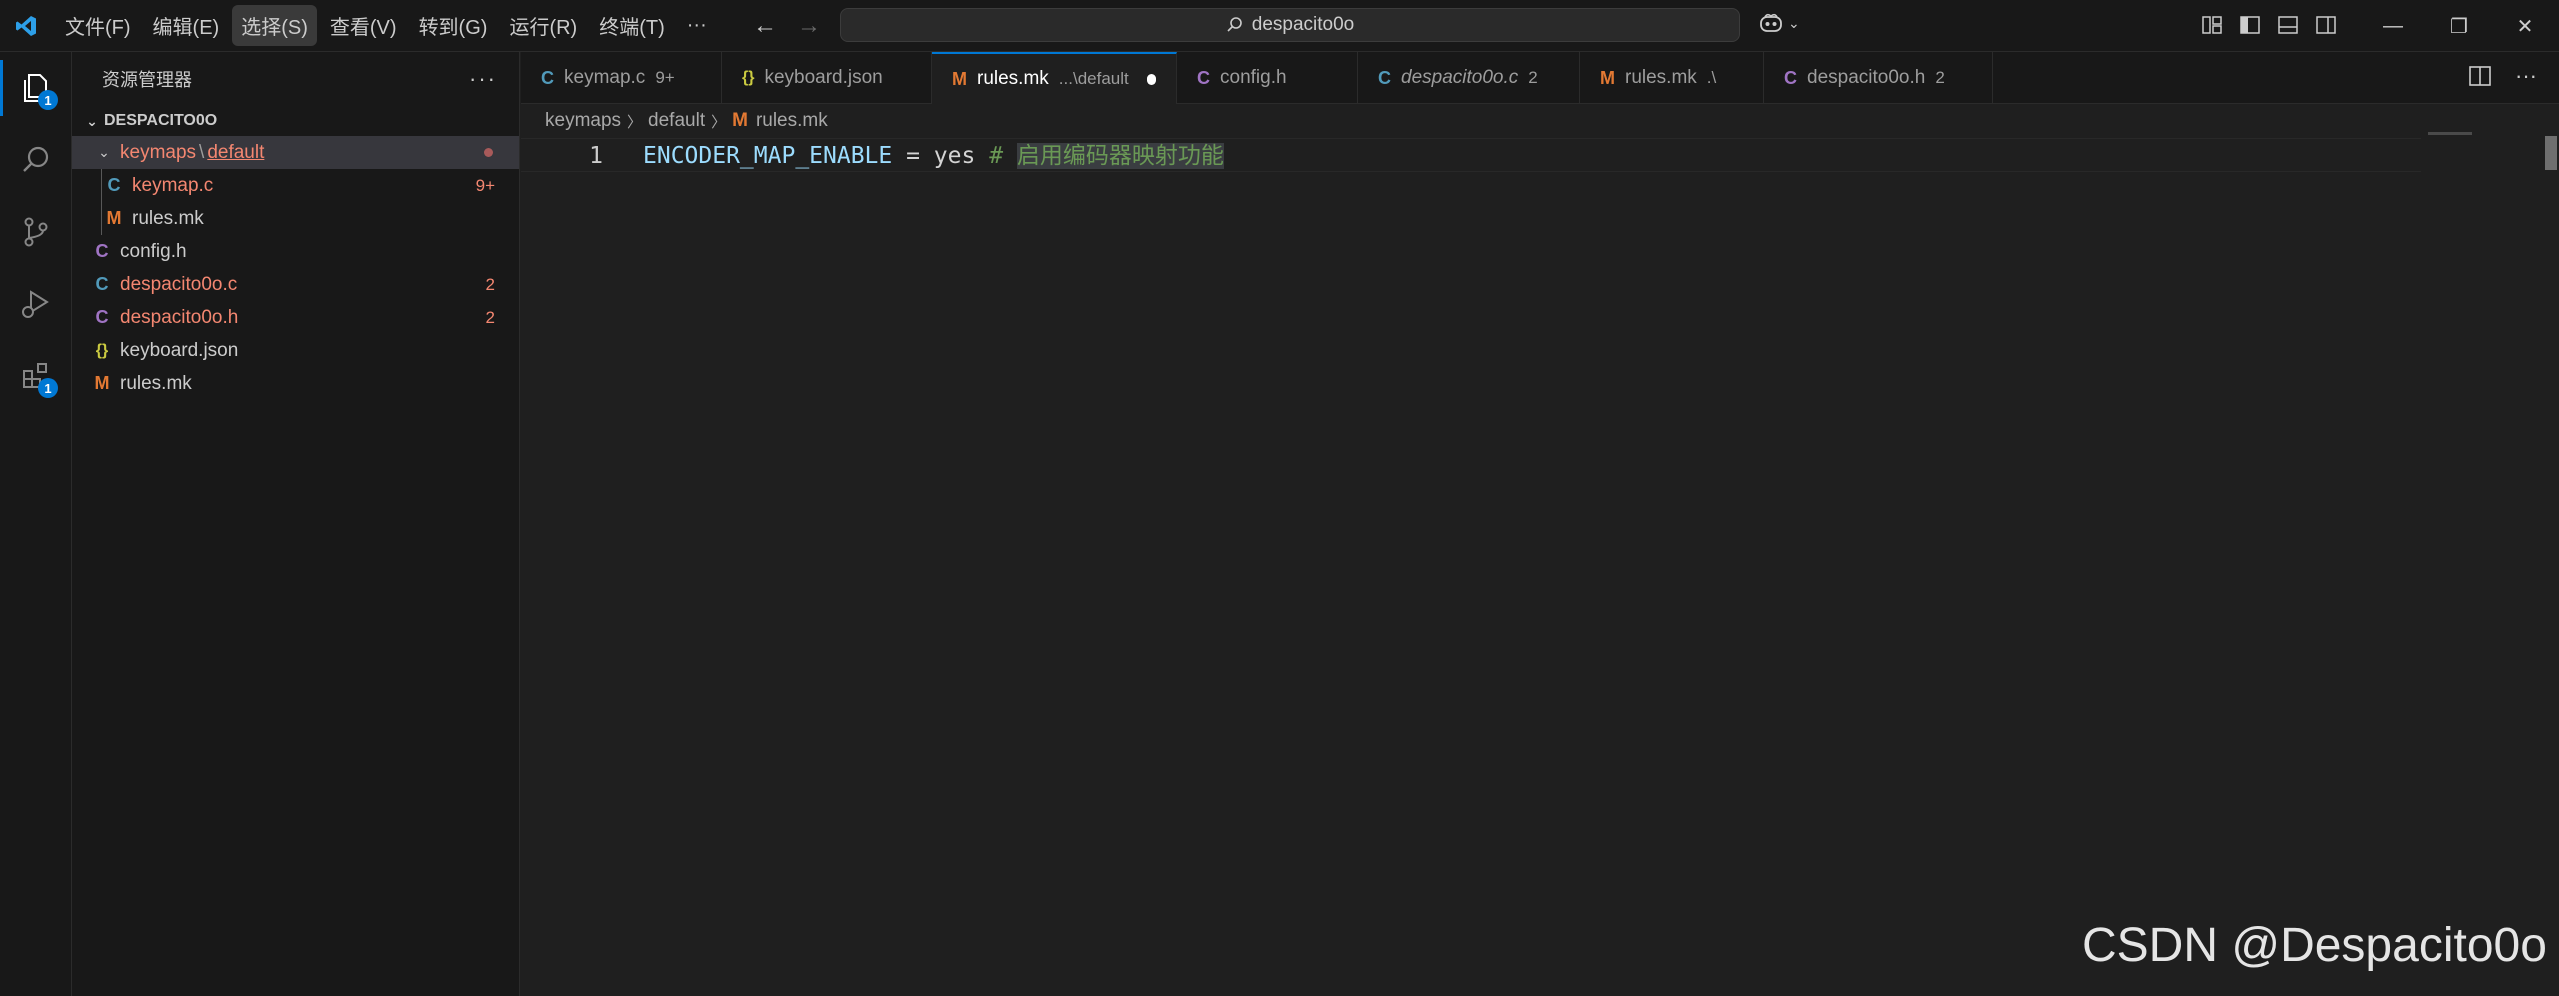 Image resolution: width=2559 pixels, height=996 pixels. I want to click on split-editor-icon, so click(2480, 78).